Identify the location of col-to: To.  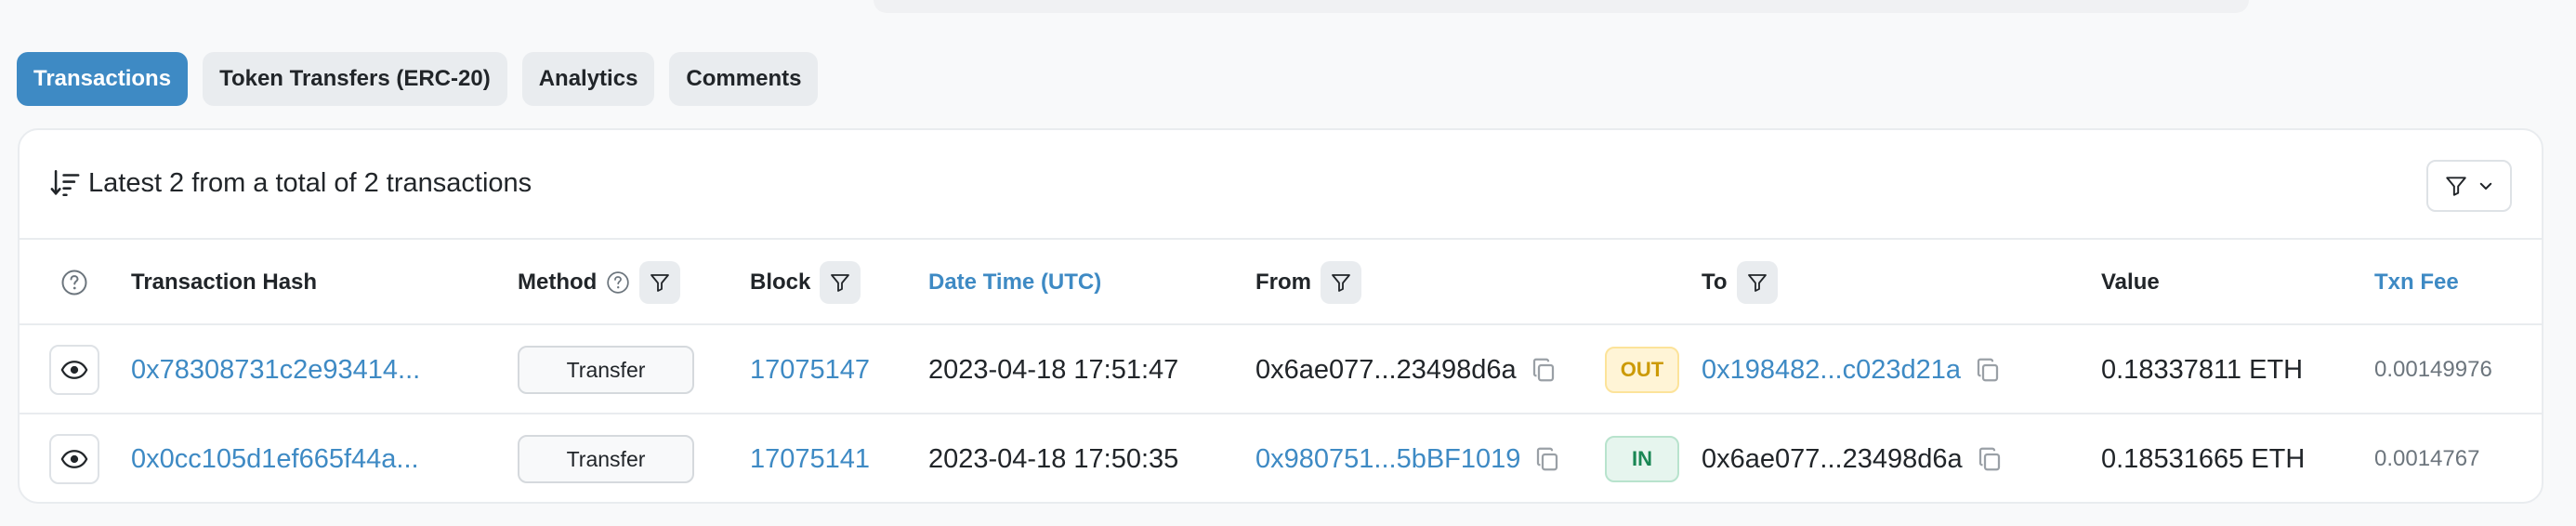
(1740, 282).